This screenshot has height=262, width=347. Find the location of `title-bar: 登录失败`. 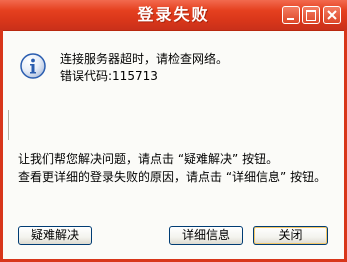

title-bar: 登录失败 is located at coordinates (173, 15).